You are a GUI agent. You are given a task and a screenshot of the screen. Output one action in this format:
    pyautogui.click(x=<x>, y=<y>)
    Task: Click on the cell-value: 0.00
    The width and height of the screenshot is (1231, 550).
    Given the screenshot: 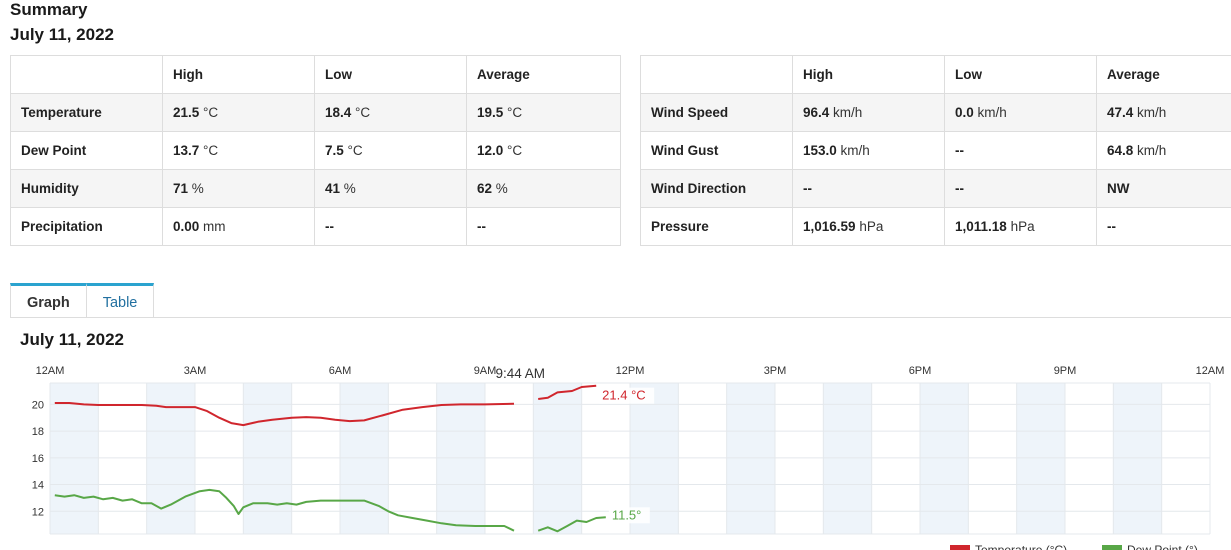 What is the action you would take?
    pyautogui.click(x=186, y=226)
    